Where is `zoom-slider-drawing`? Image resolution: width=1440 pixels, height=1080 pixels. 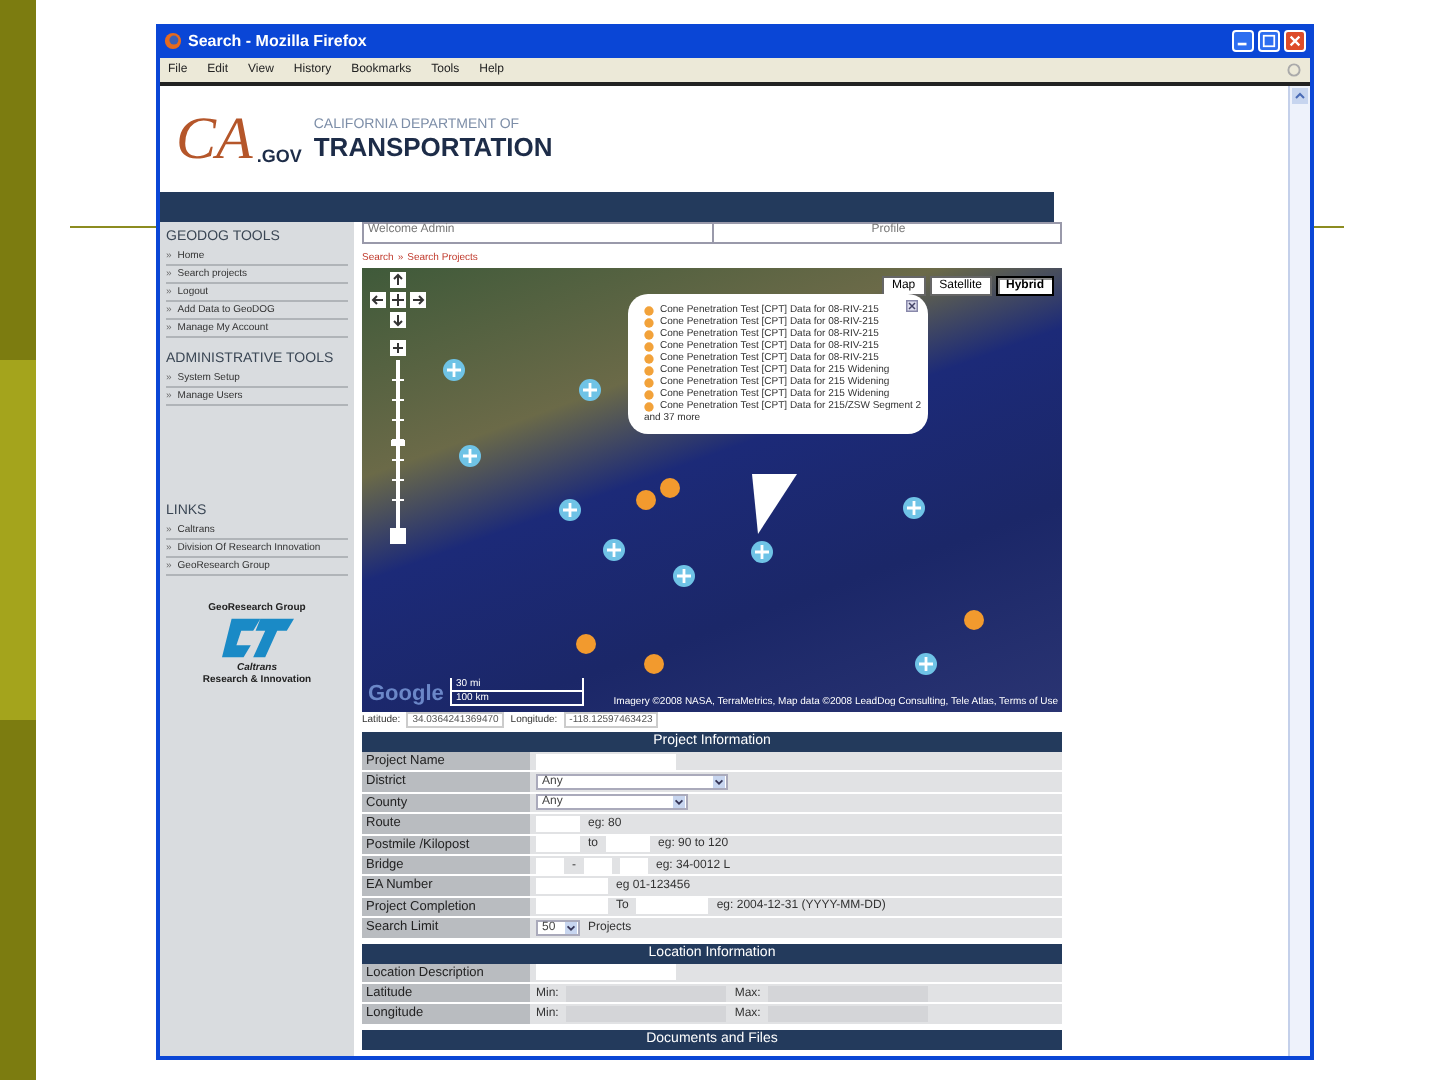
zoom-slider-drawing is located at coordinates (398, 452).